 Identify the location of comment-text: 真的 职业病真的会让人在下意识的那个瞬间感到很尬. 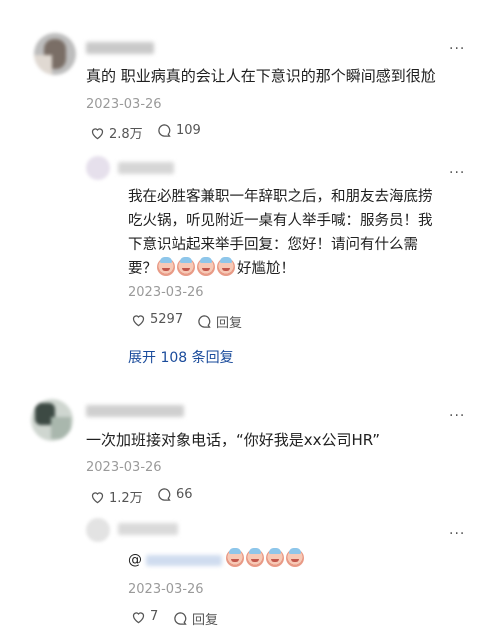
(261, 76).